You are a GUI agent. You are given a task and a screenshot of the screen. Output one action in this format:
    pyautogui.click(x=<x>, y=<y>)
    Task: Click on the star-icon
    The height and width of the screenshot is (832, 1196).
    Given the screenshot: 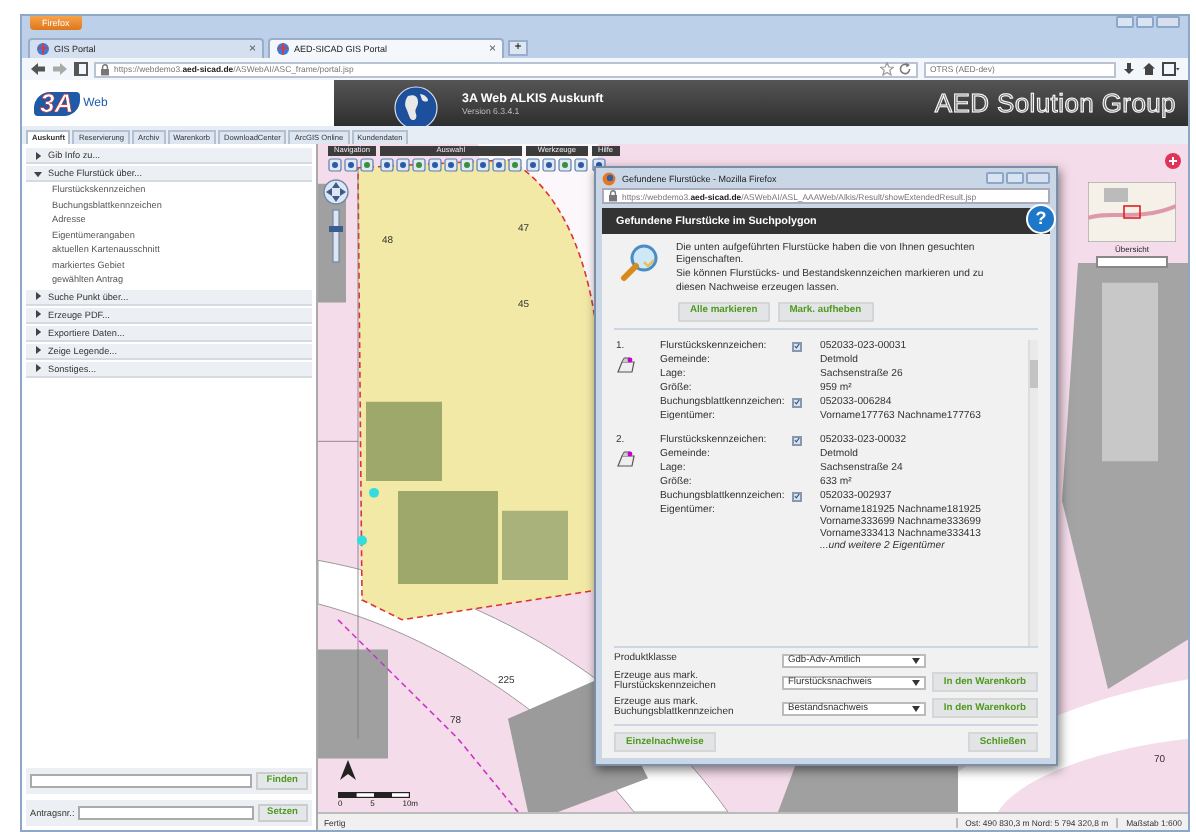 What is the action you would take?
    pyautogui.click(x=887, y=69)
    